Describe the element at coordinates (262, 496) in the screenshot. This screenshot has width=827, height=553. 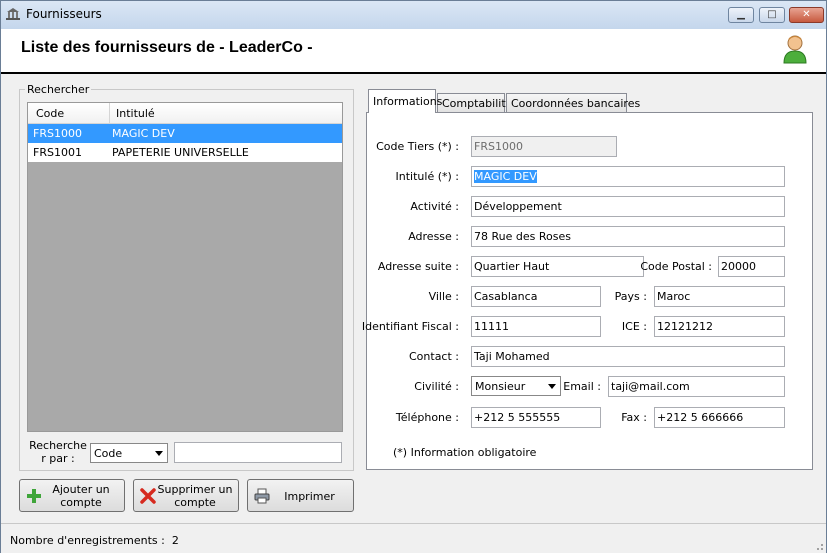
I see `printer-icon` at that location.